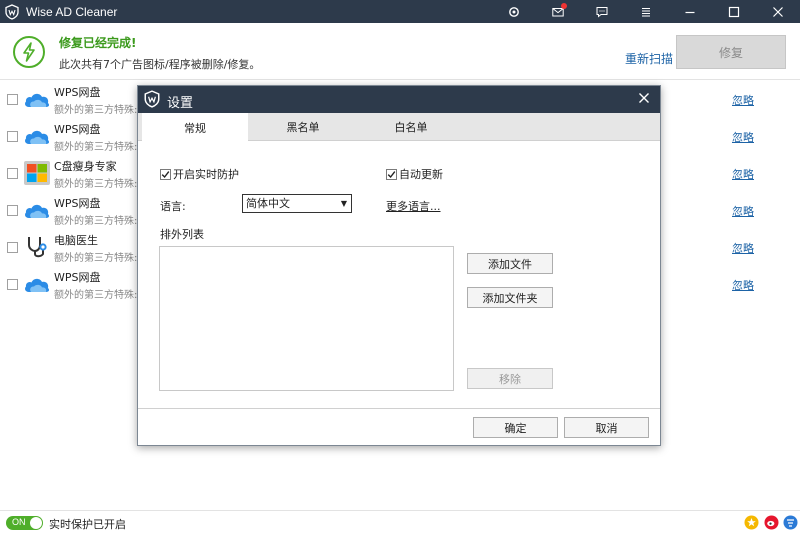  Describe the element at coordinates (564, 6) in the screenshot. I see `notification-badge` at that location.